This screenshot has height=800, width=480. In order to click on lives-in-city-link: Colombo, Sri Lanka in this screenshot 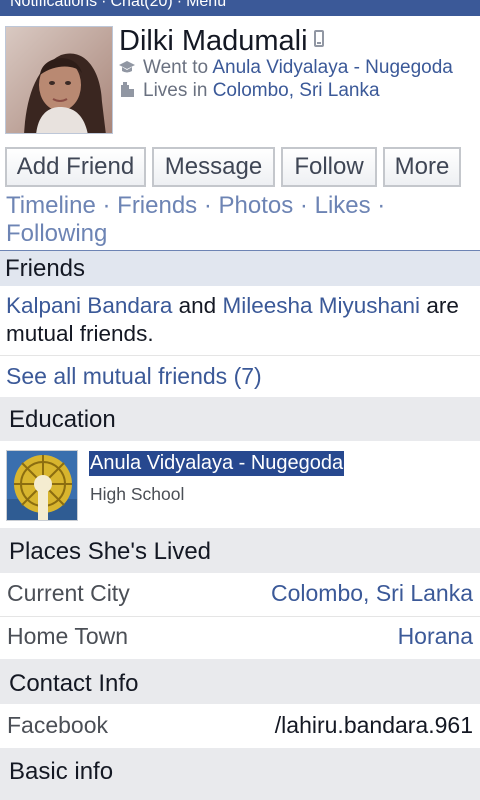, I will do `click(296, 90)`.